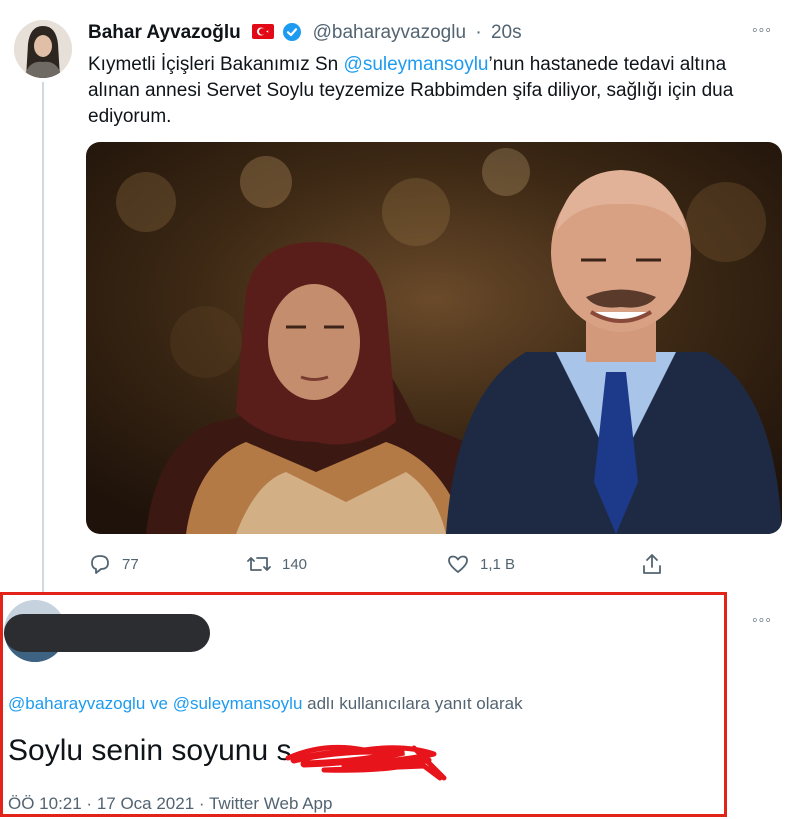 This screenshot has height=819, width=794. What do you see at coordinates (259, 564) in the screenshot?
I see `retweet-icon` at bounding box center [259, 564].